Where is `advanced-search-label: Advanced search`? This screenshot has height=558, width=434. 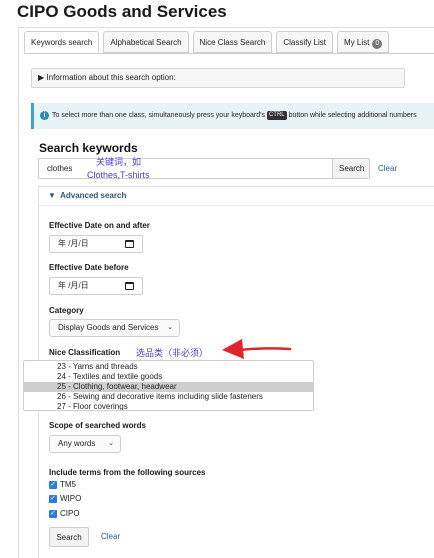
advanced-search-label: Advanced search is located at coordinates (93, 195).